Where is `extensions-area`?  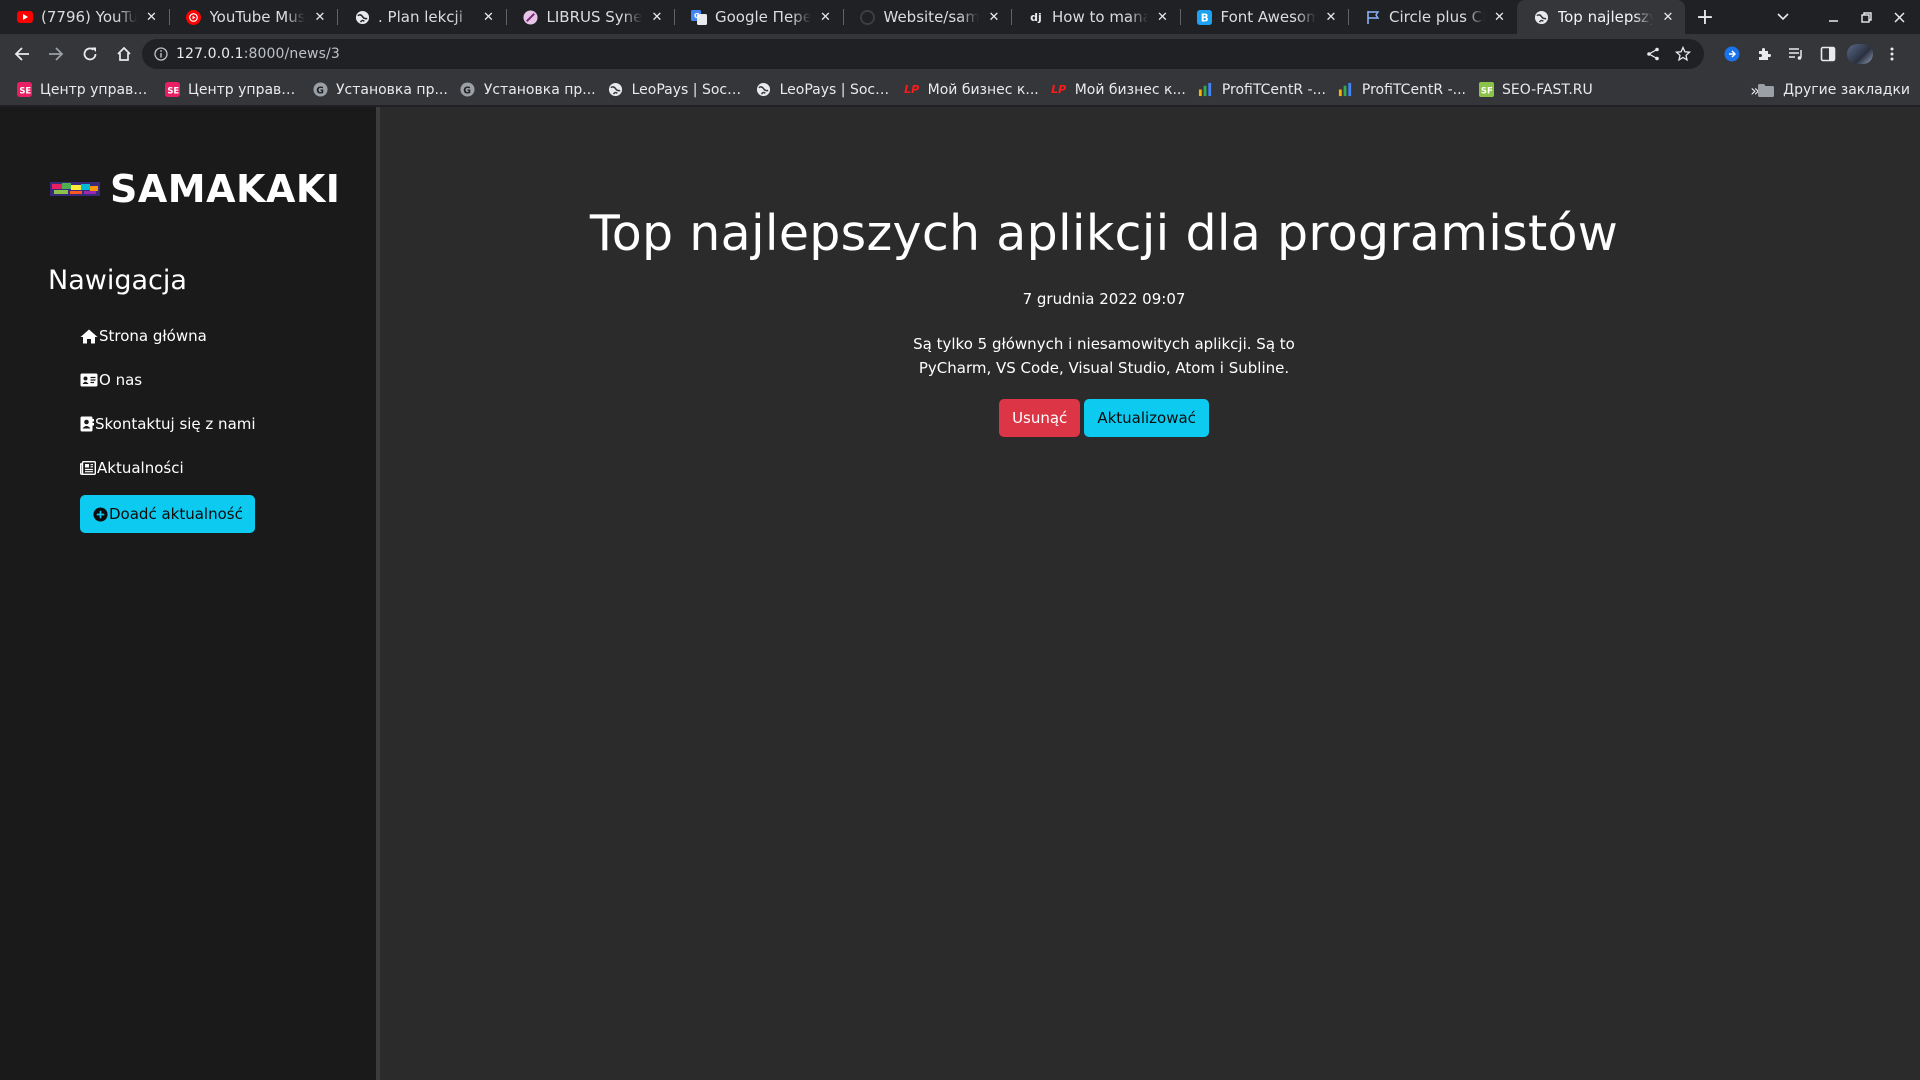
extensions-area is located at coordinates (1812, 54).